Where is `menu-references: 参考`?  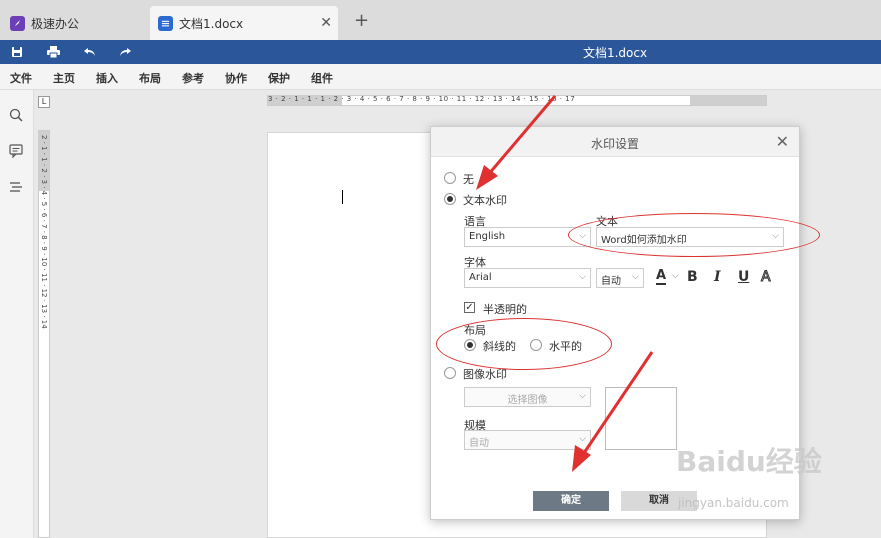 menu-references: 参考 is located at coordinates (193, 78).